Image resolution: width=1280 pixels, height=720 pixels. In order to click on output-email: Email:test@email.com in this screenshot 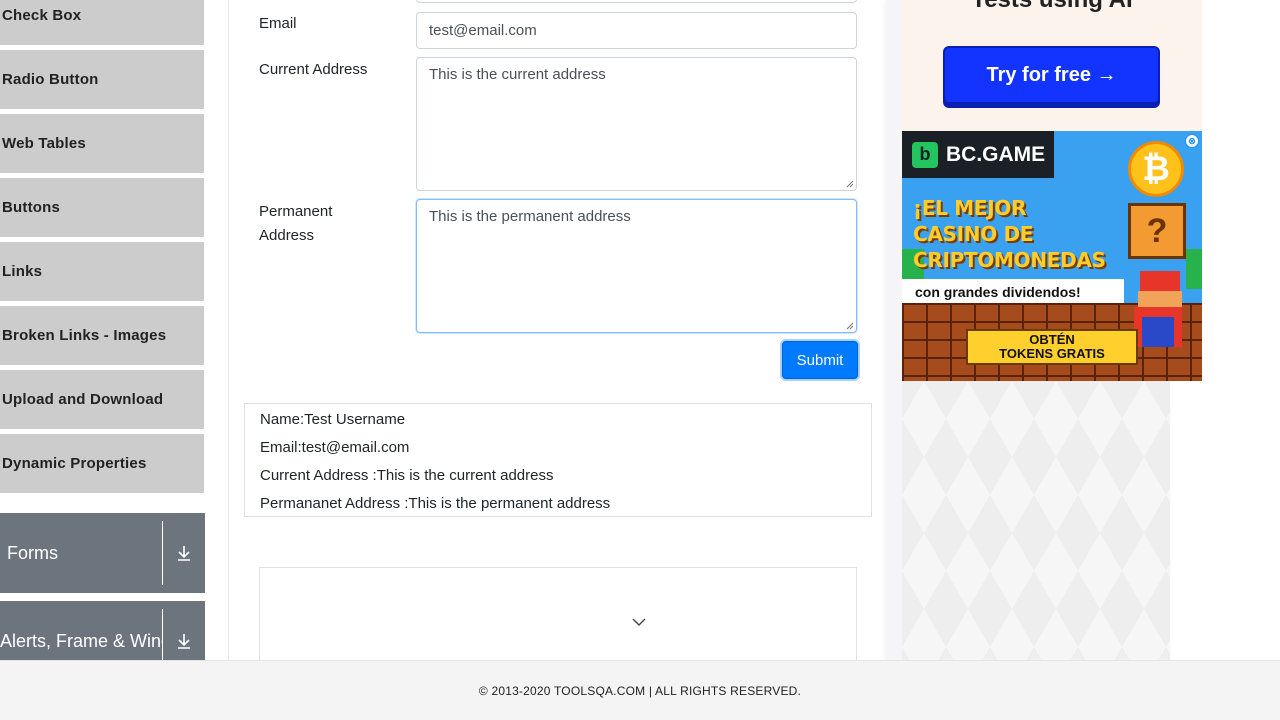, I will do `click(335, 447)`.